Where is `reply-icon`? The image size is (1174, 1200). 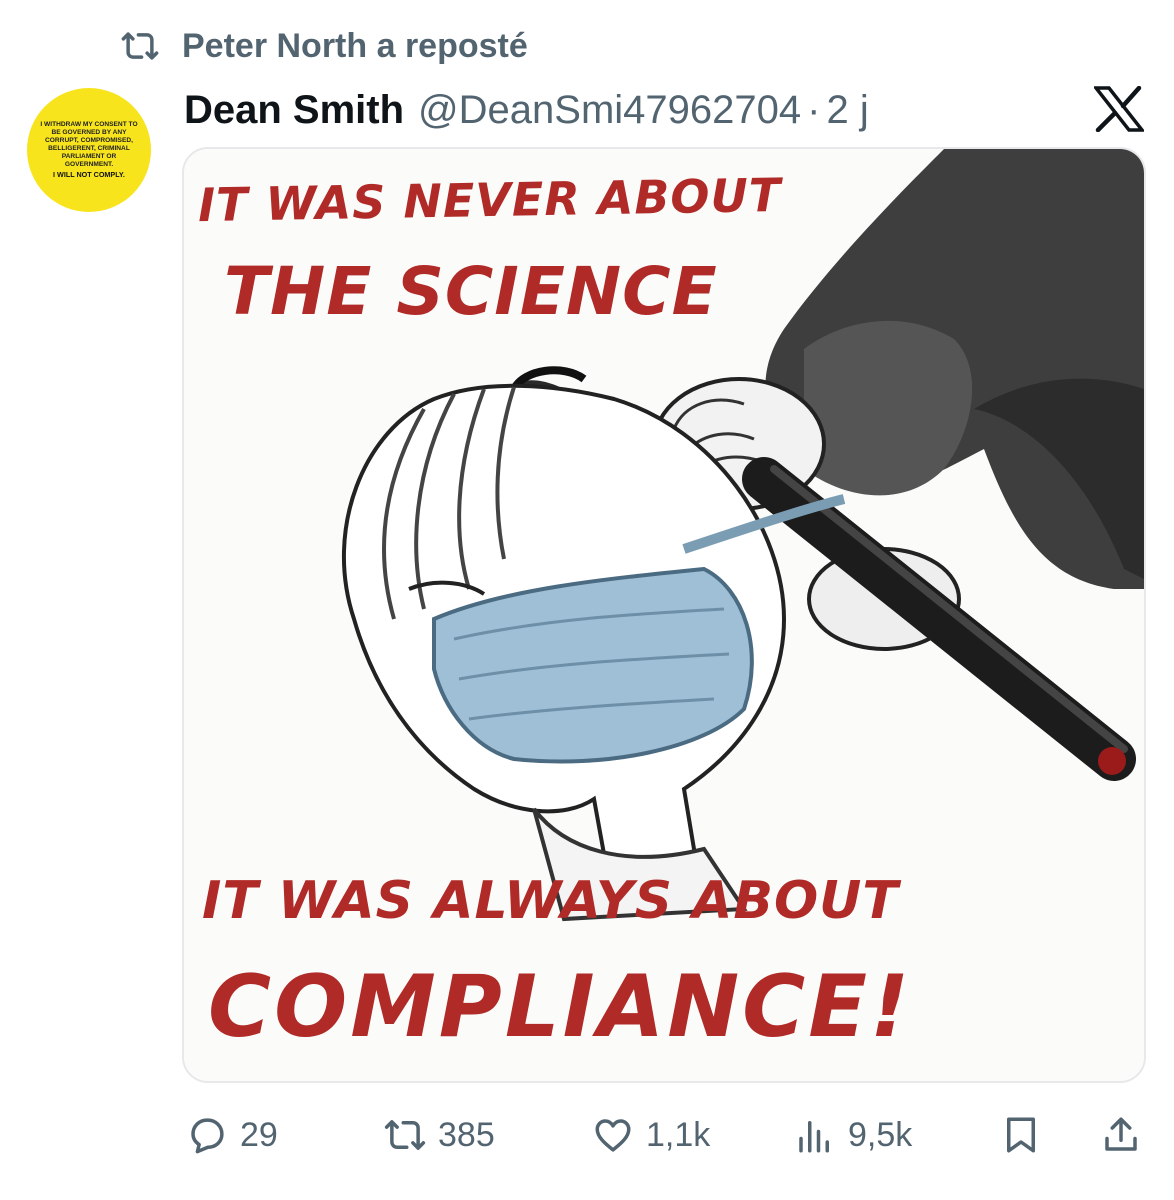 reply-icon is located at coordinates (207, 1136).